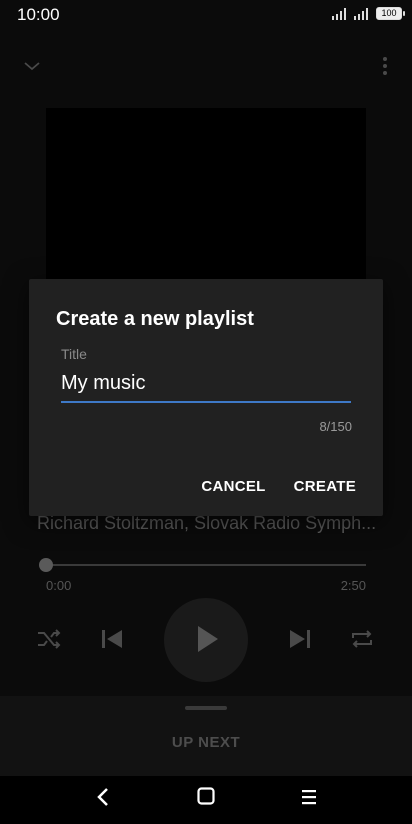 This screenshot has height=824, width=412. Describe the element at coordinates (32, 66) in the screenshot. I see `chevron-down-icon` at that location.